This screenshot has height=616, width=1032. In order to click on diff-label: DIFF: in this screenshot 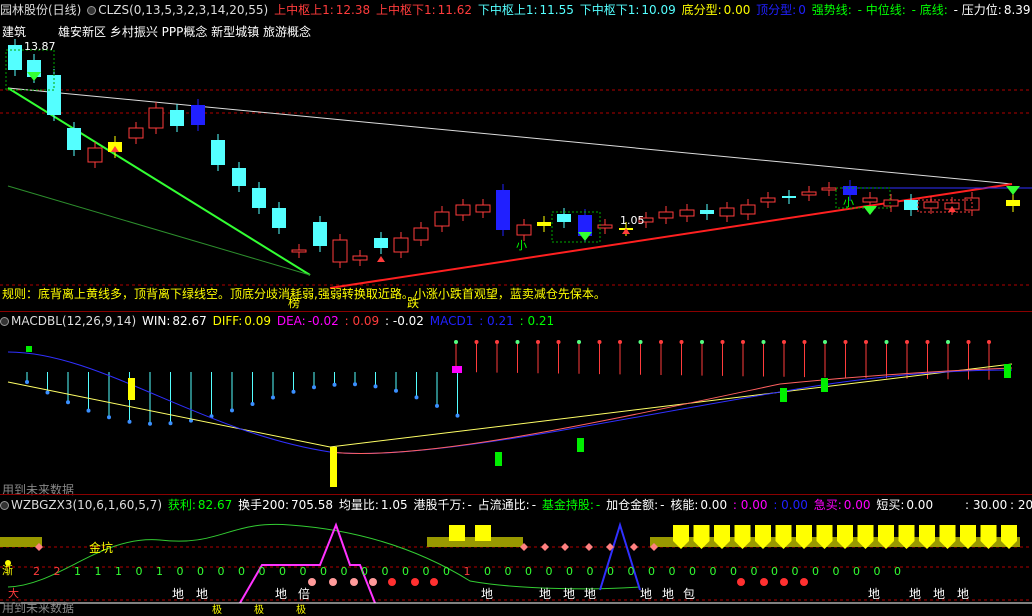, I will do `click(227, 321)`.